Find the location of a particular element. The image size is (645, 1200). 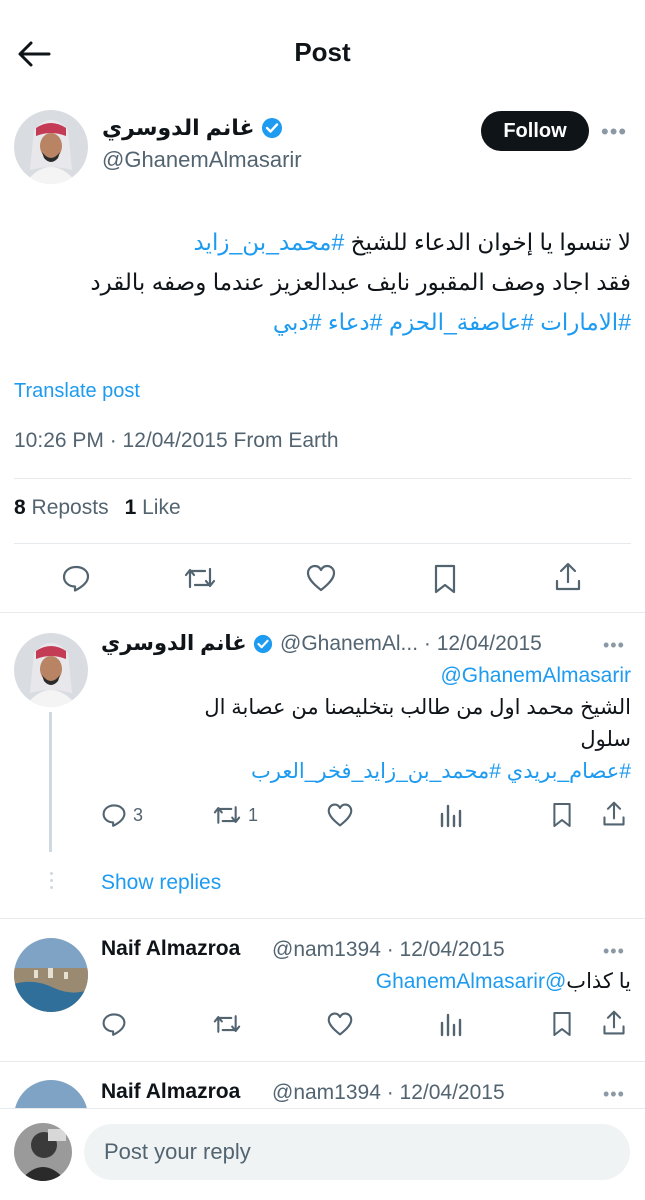

author-name: غانم الدوسري is located at coordinates (192, 128).